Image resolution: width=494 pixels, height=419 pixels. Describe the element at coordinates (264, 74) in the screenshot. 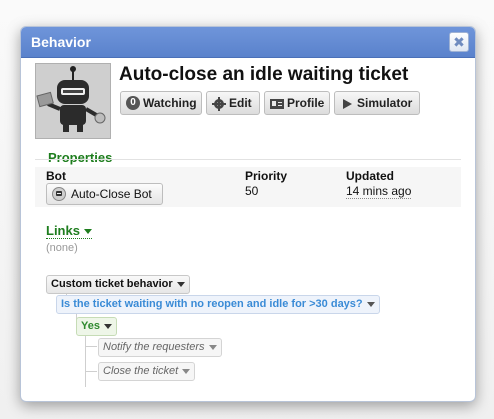

I see `behavior-title: Auto-close an idle waiting ticket` at that location.